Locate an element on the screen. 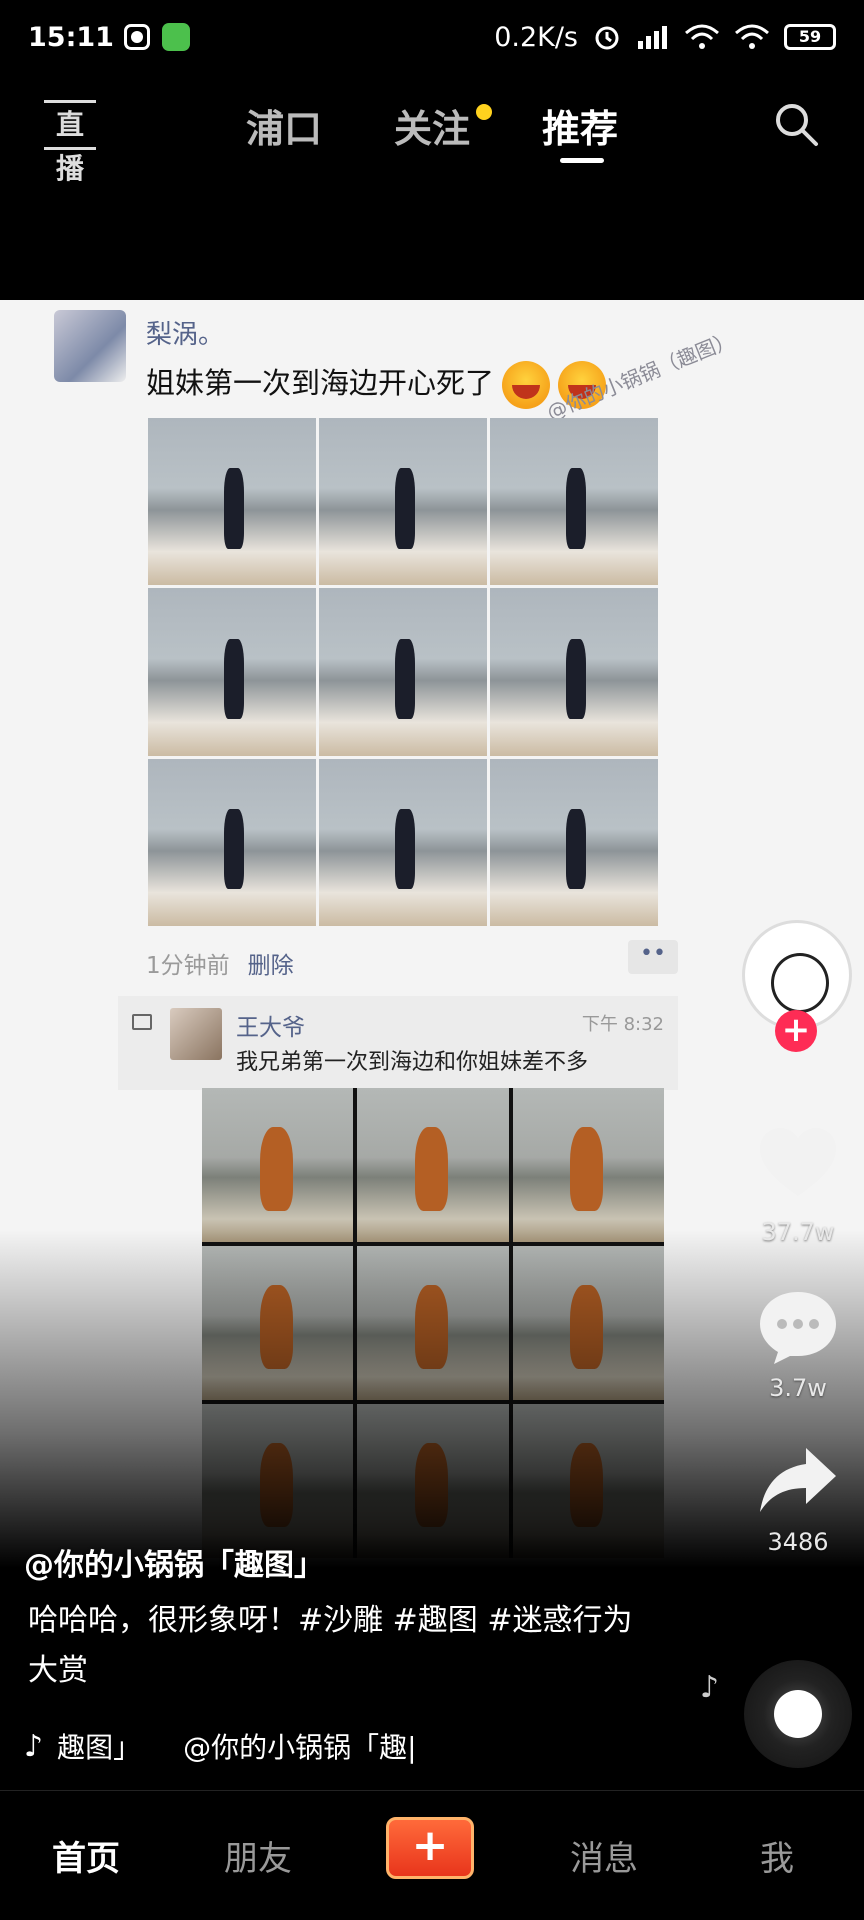  signal-icon is located at coordinates (652, 37).